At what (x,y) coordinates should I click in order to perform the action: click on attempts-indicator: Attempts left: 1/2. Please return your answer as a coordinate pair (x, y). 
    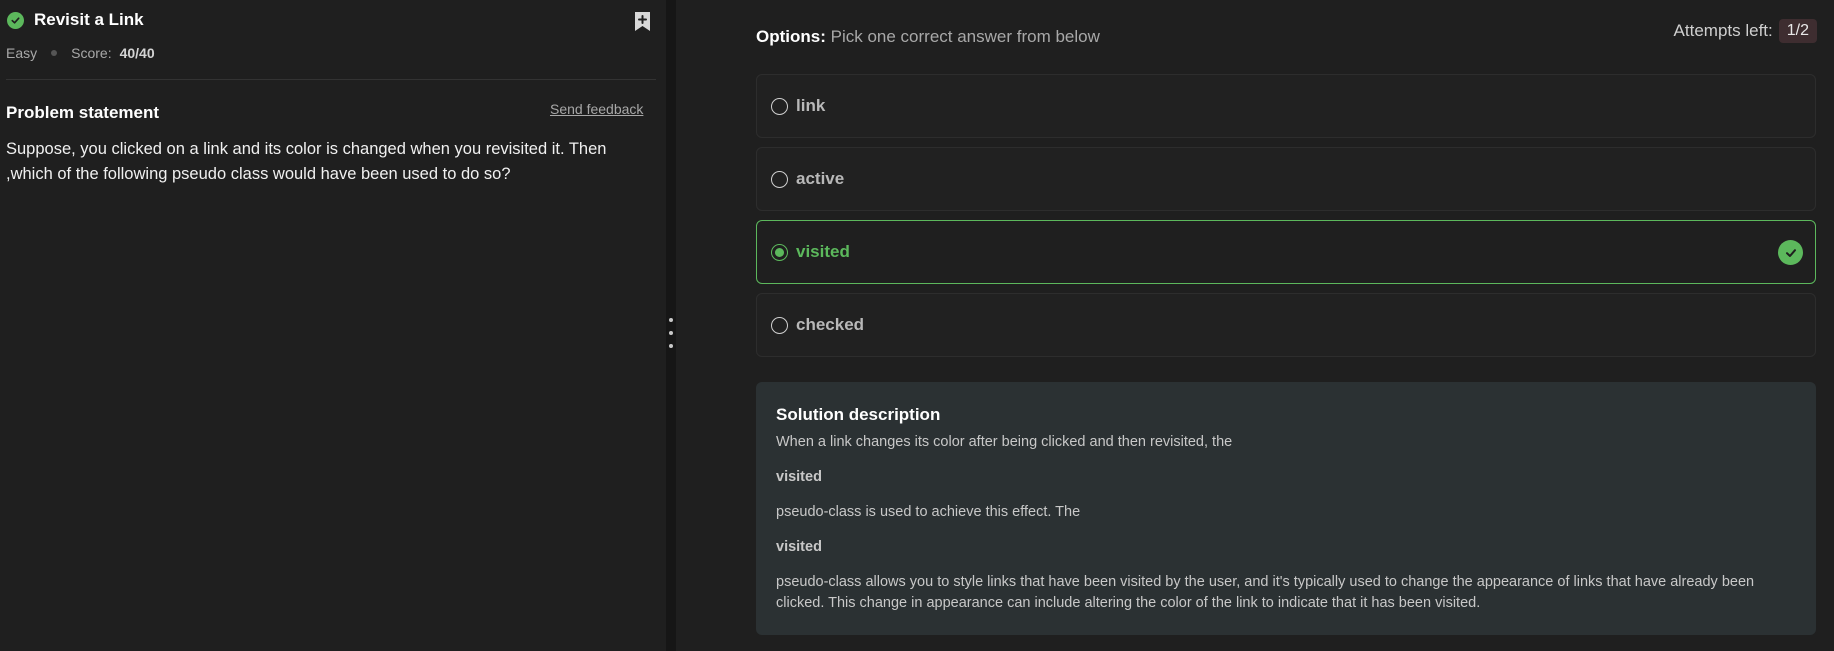
    Looking at the image, I should click on (1745, 31).